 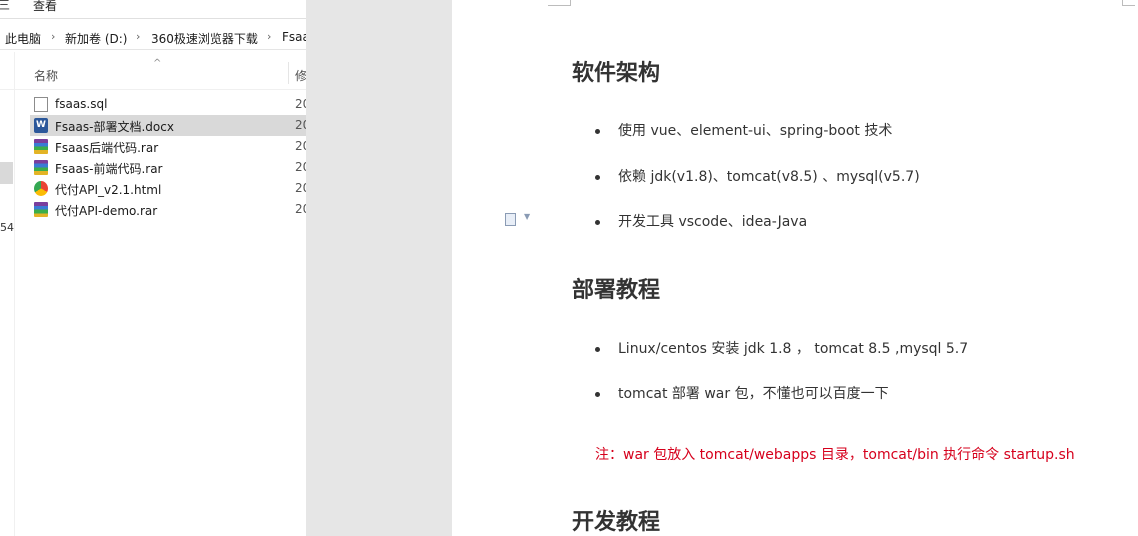 I want to click on file-row: fsaas.sql 20, so click(x=168, y=104).